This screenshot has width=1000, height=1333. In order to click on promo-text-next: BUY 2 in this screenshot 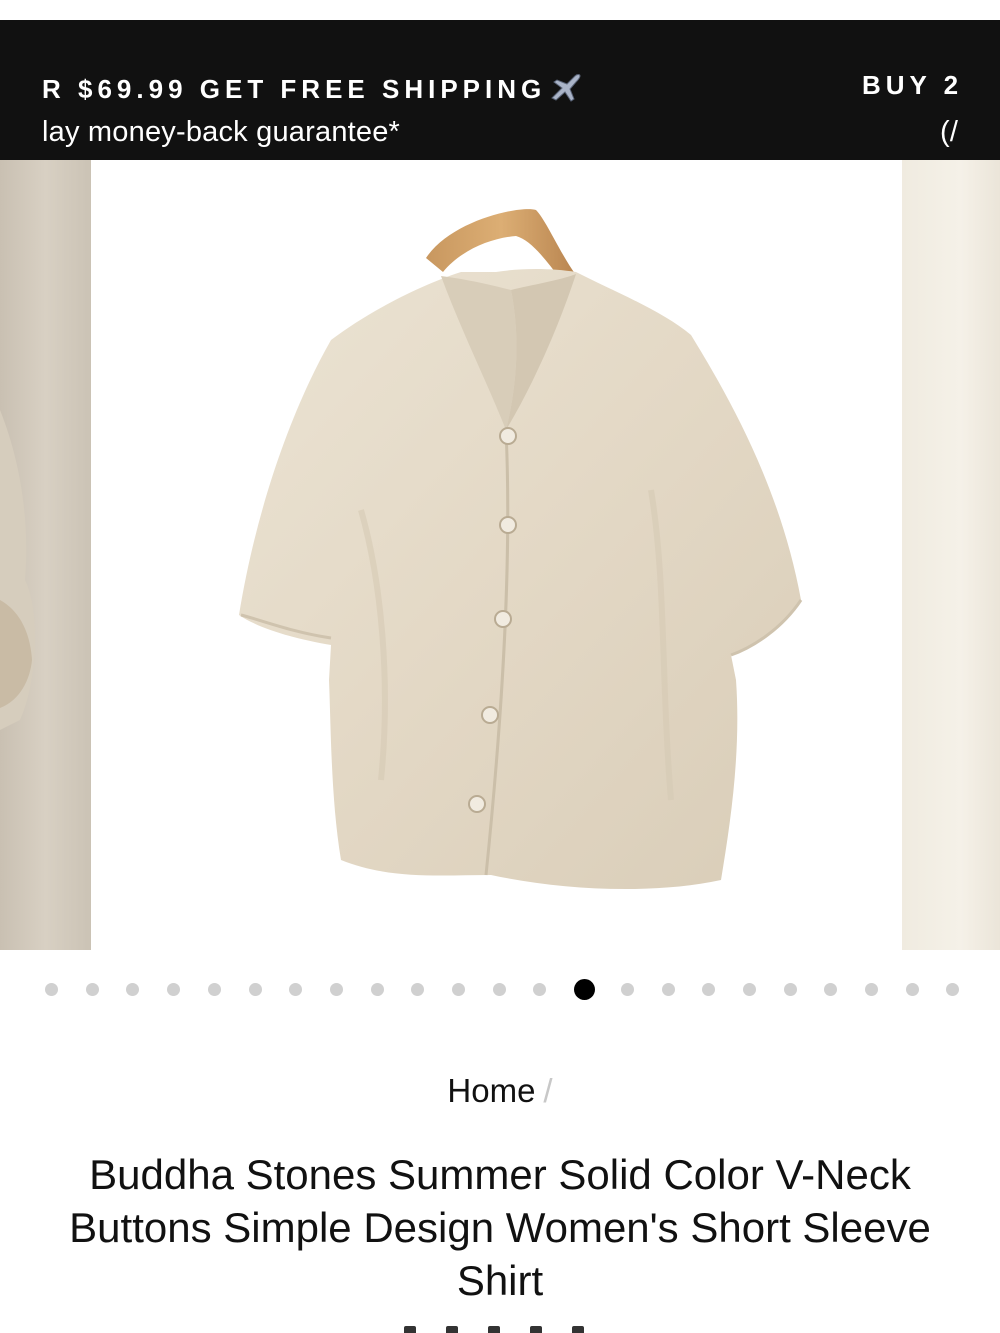, I will do `click(913, 85)`.